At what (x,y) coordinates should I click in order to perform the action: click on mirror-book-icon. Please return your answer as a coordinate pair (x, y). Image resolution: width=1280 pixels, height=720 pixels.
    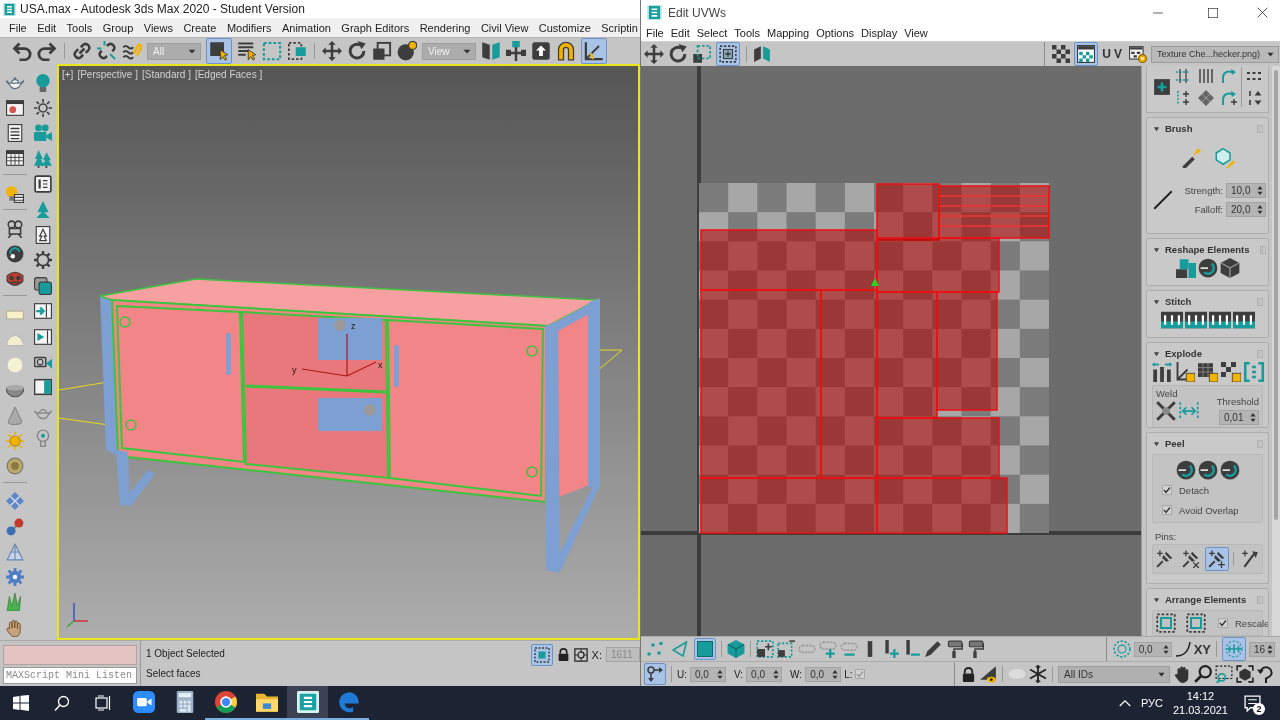
    Looking at the image, I should click on (762, 54).